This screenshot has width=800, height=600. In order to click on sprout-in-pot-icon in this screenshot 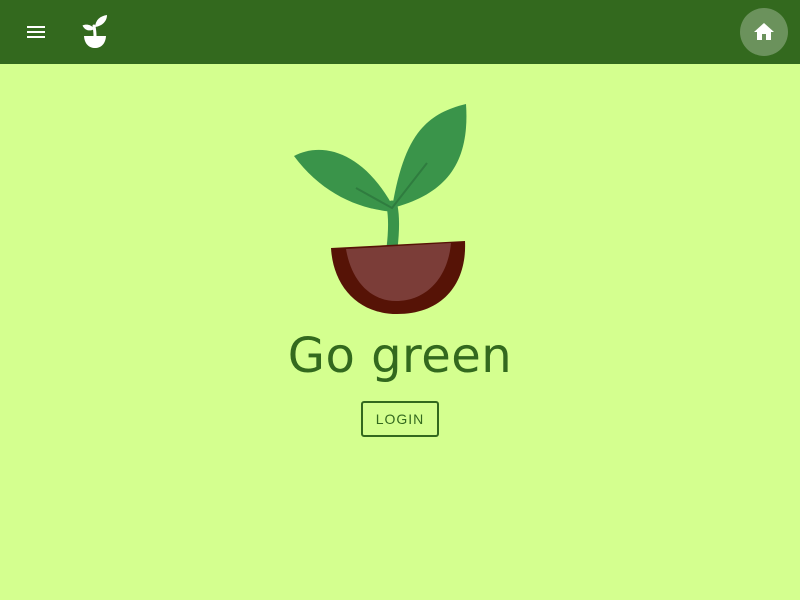, I will do `click(380, 209)`.